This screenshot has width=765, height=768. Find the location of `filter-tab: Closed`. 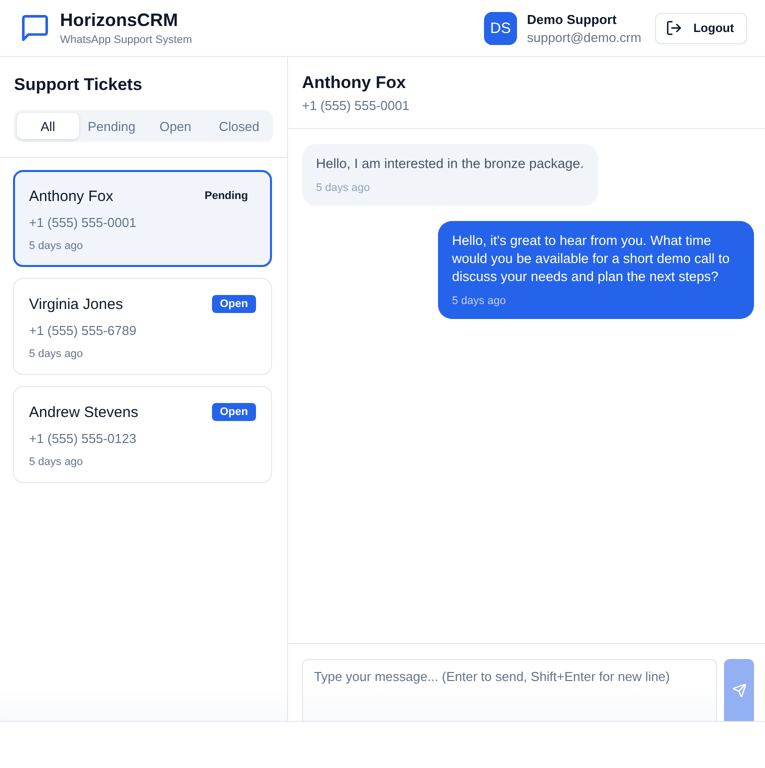

filter-tab: Closed is located at coordinates (239, 126).